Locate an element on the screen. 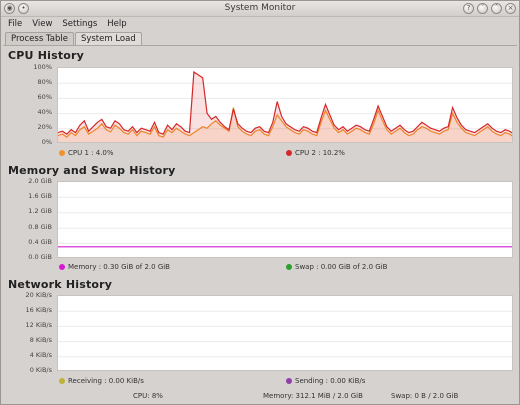 This screenshot has width=520, height=405. cpu2-legend-label: CPU 2 : 10.2% is located at coordinates (320, 153).